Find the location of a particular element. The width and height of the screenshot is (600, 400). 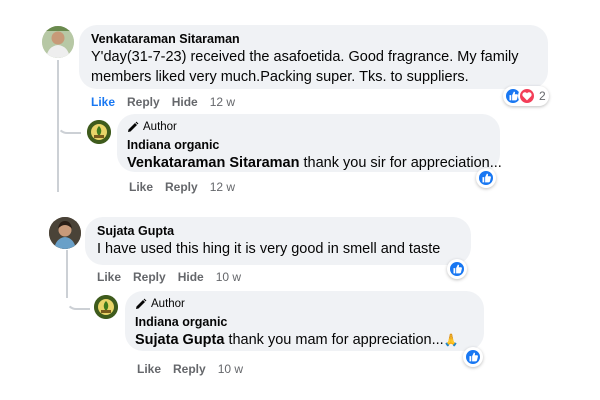

reply-actions: Like Reply 10 w is located at coordinates (190, 369).